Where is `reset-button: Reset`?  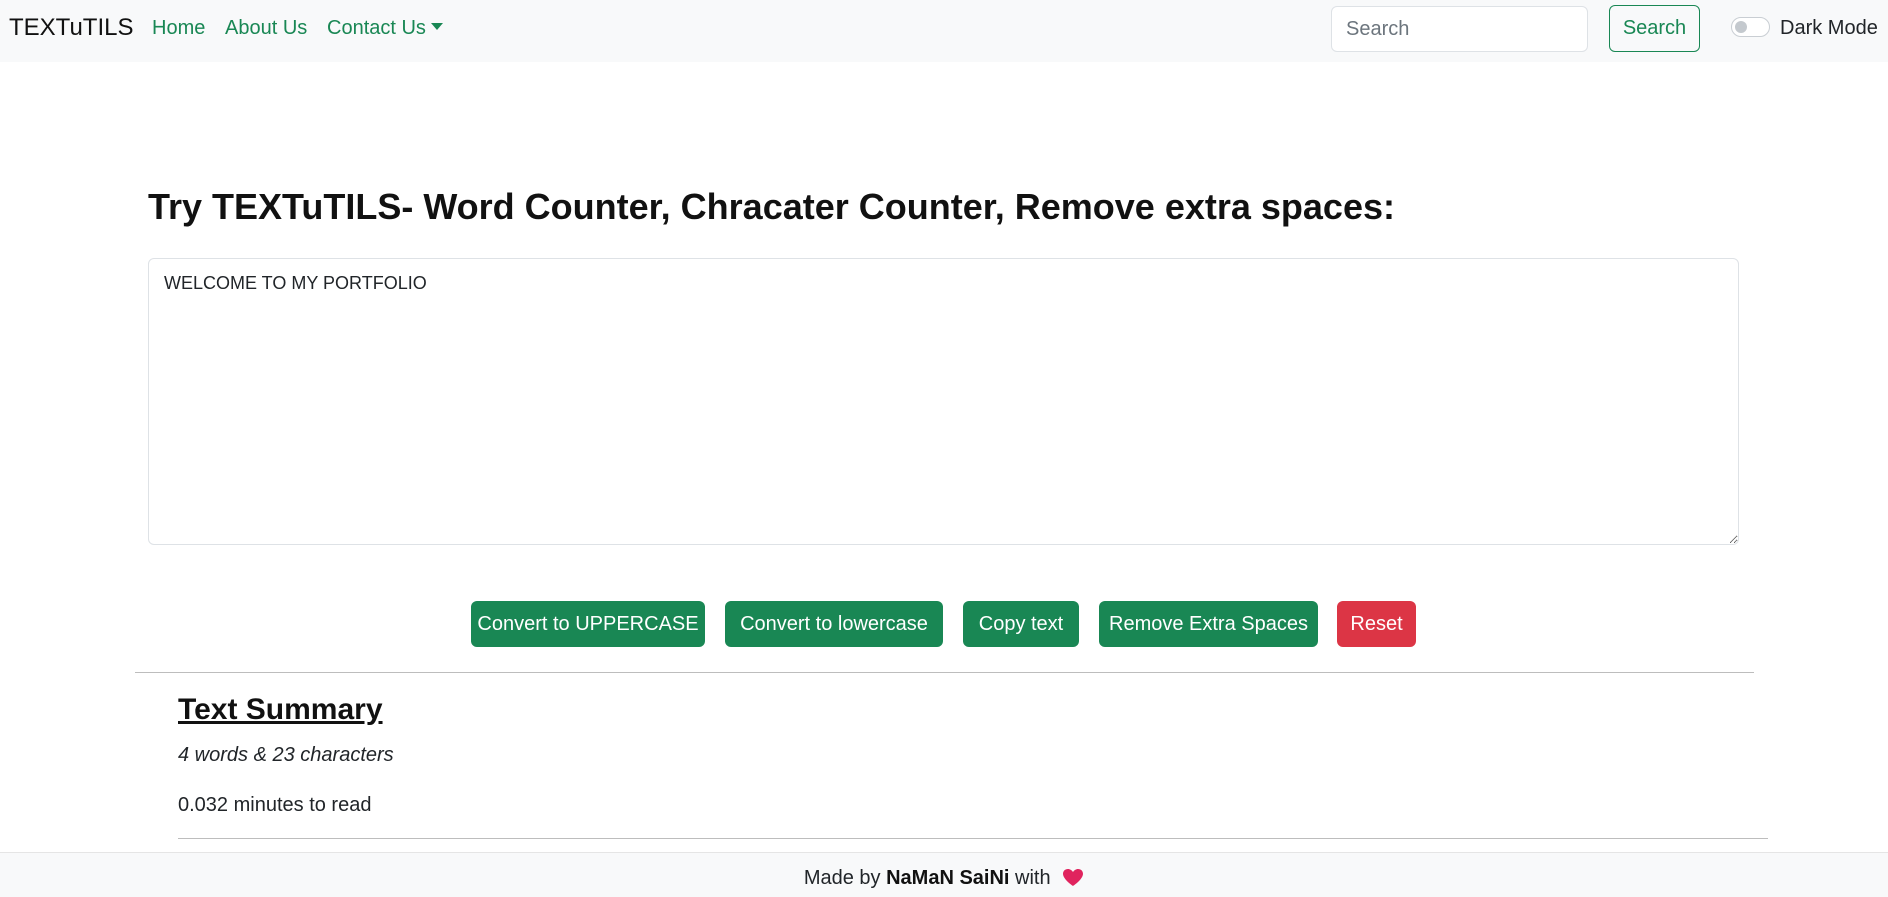
reset-button: Reset is located at coordinates (1376, 624).